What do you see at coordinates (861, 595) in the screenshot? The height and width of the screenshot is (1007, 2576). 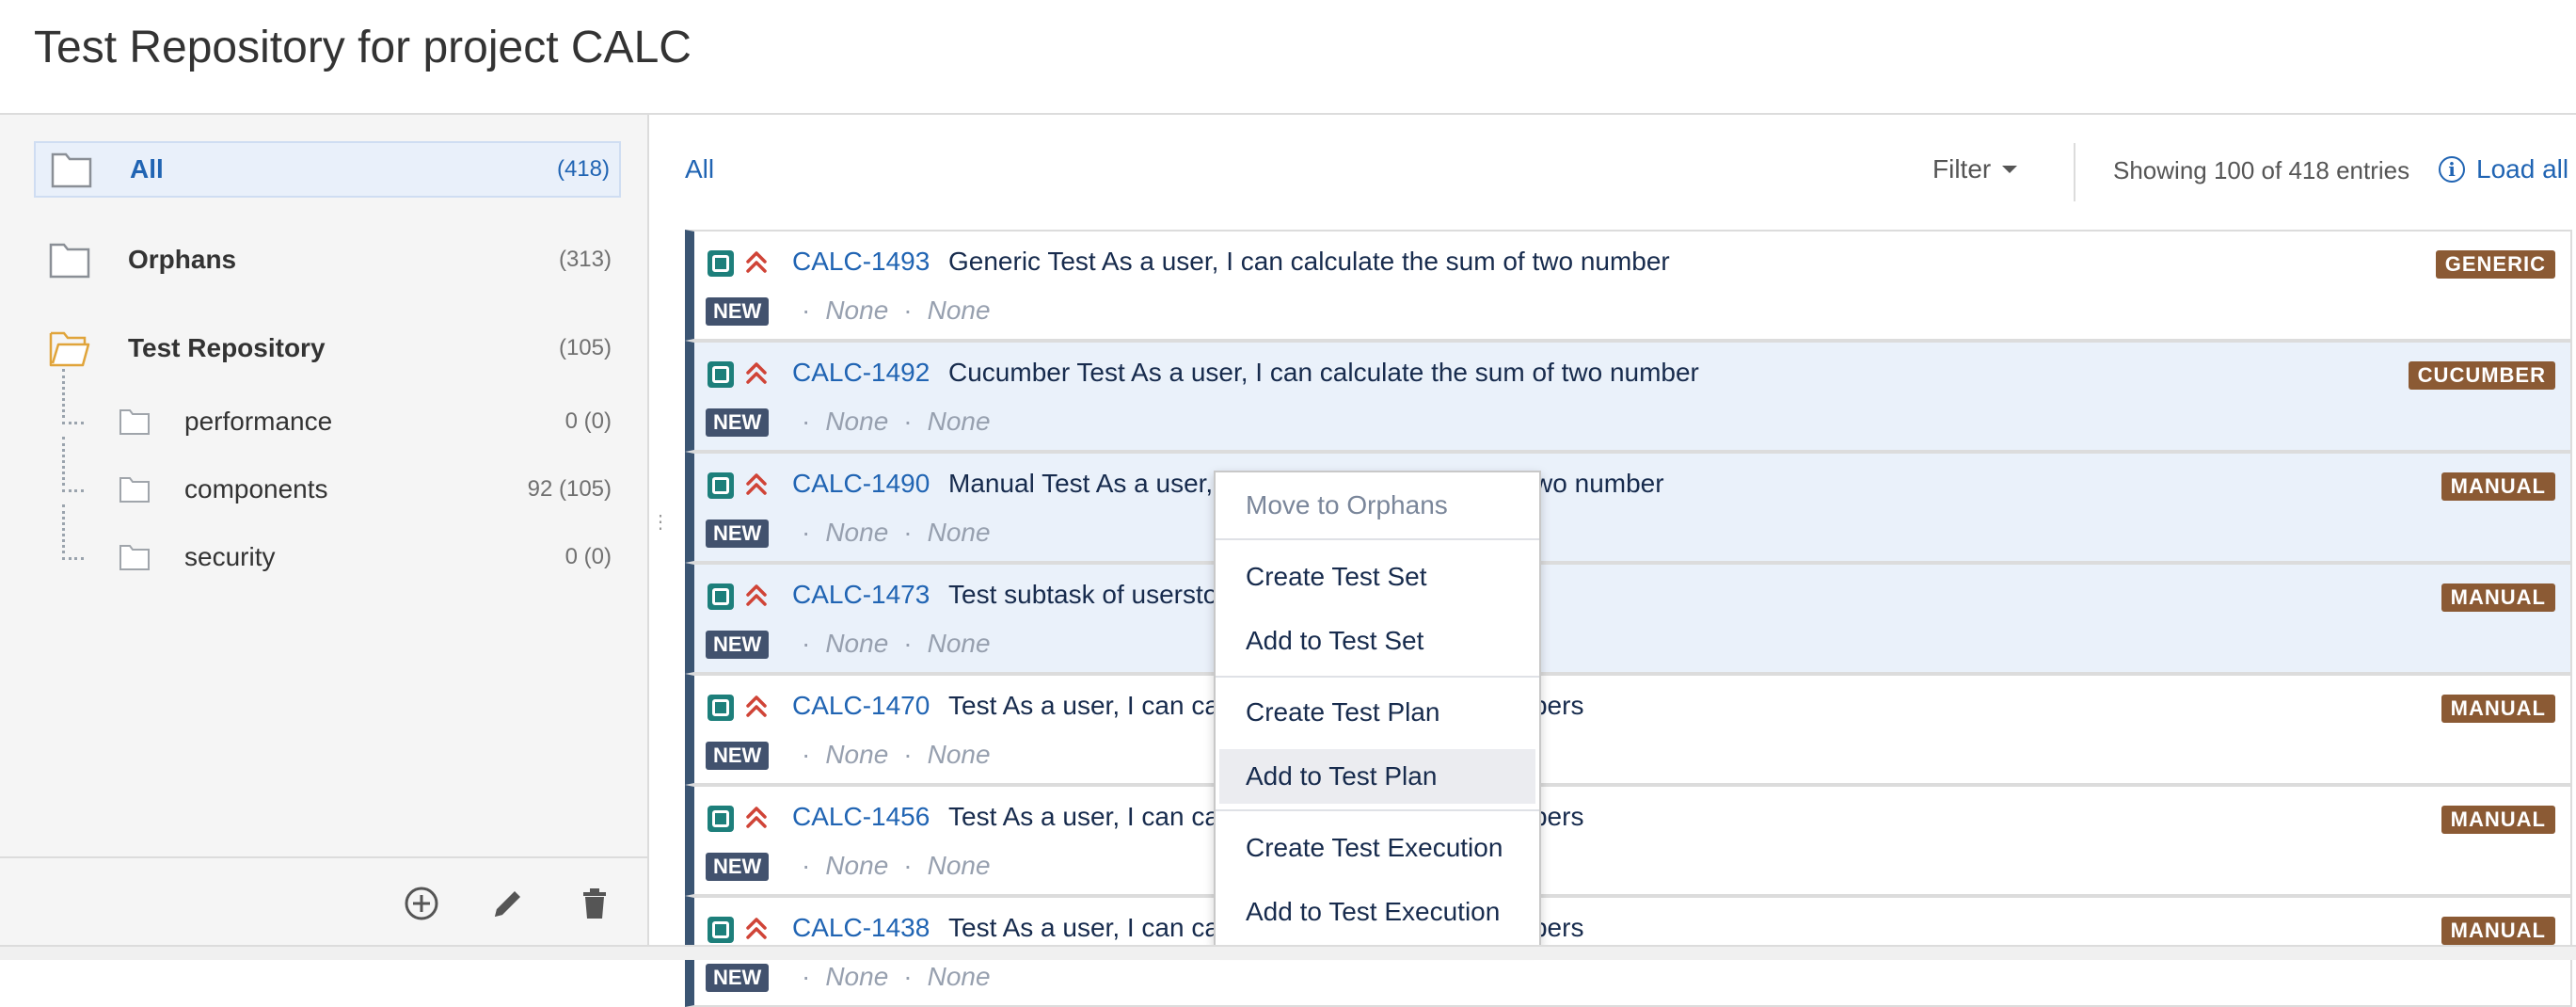 I see `issue-key-link: CALC-1473` at bounding box center [861, 595].